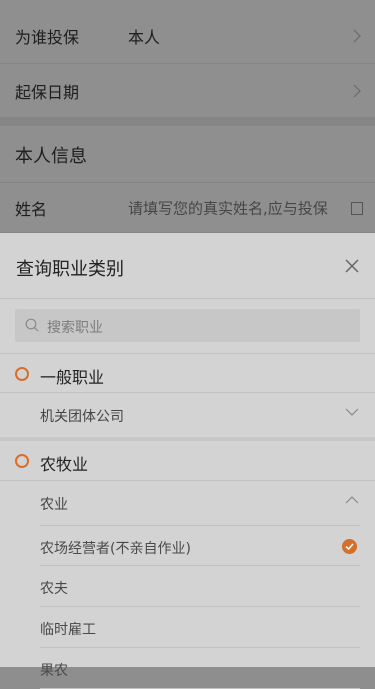 The image size is (375, 689). I want to click on occupation-item: 农场经营者(不亲自作业), so click(200, 545).